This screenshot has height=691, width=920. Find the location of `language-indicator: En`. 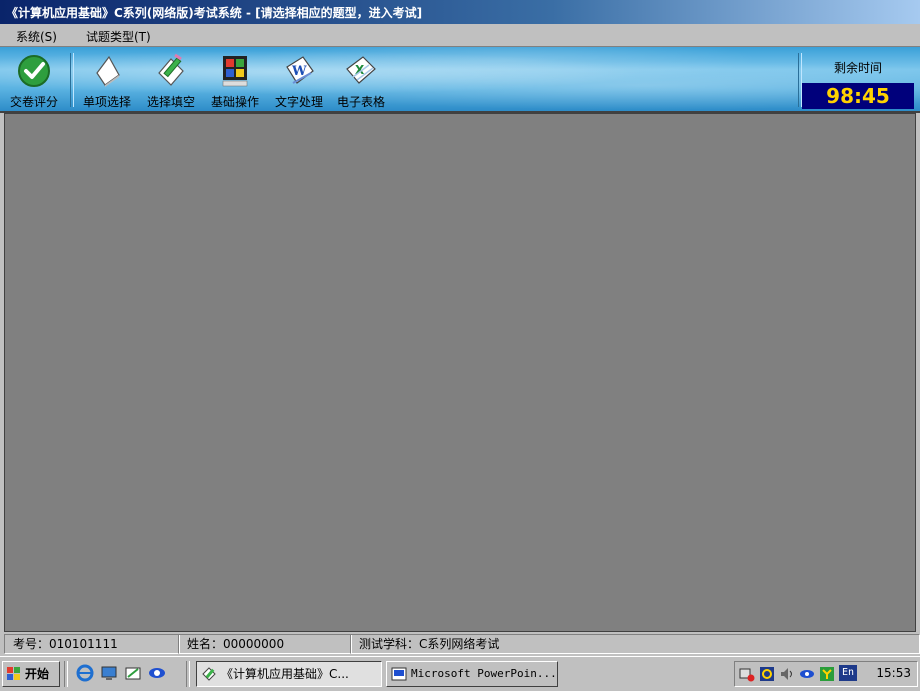

language-indicator: En is located at coordinates (848, 673).